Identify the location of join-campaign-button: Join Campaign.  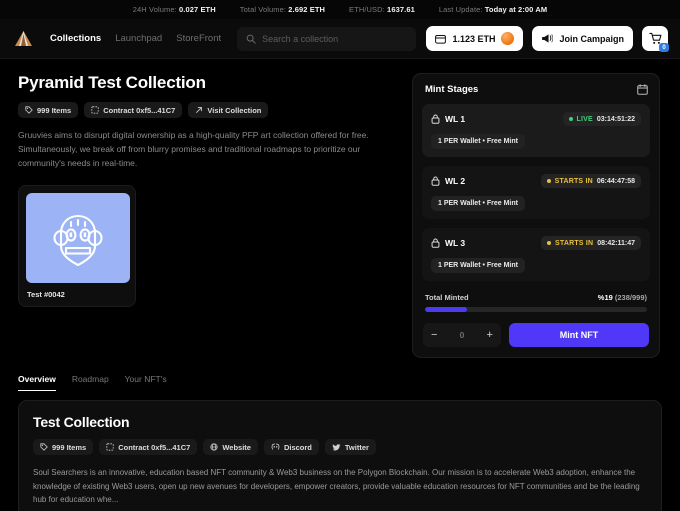
(582, 38).